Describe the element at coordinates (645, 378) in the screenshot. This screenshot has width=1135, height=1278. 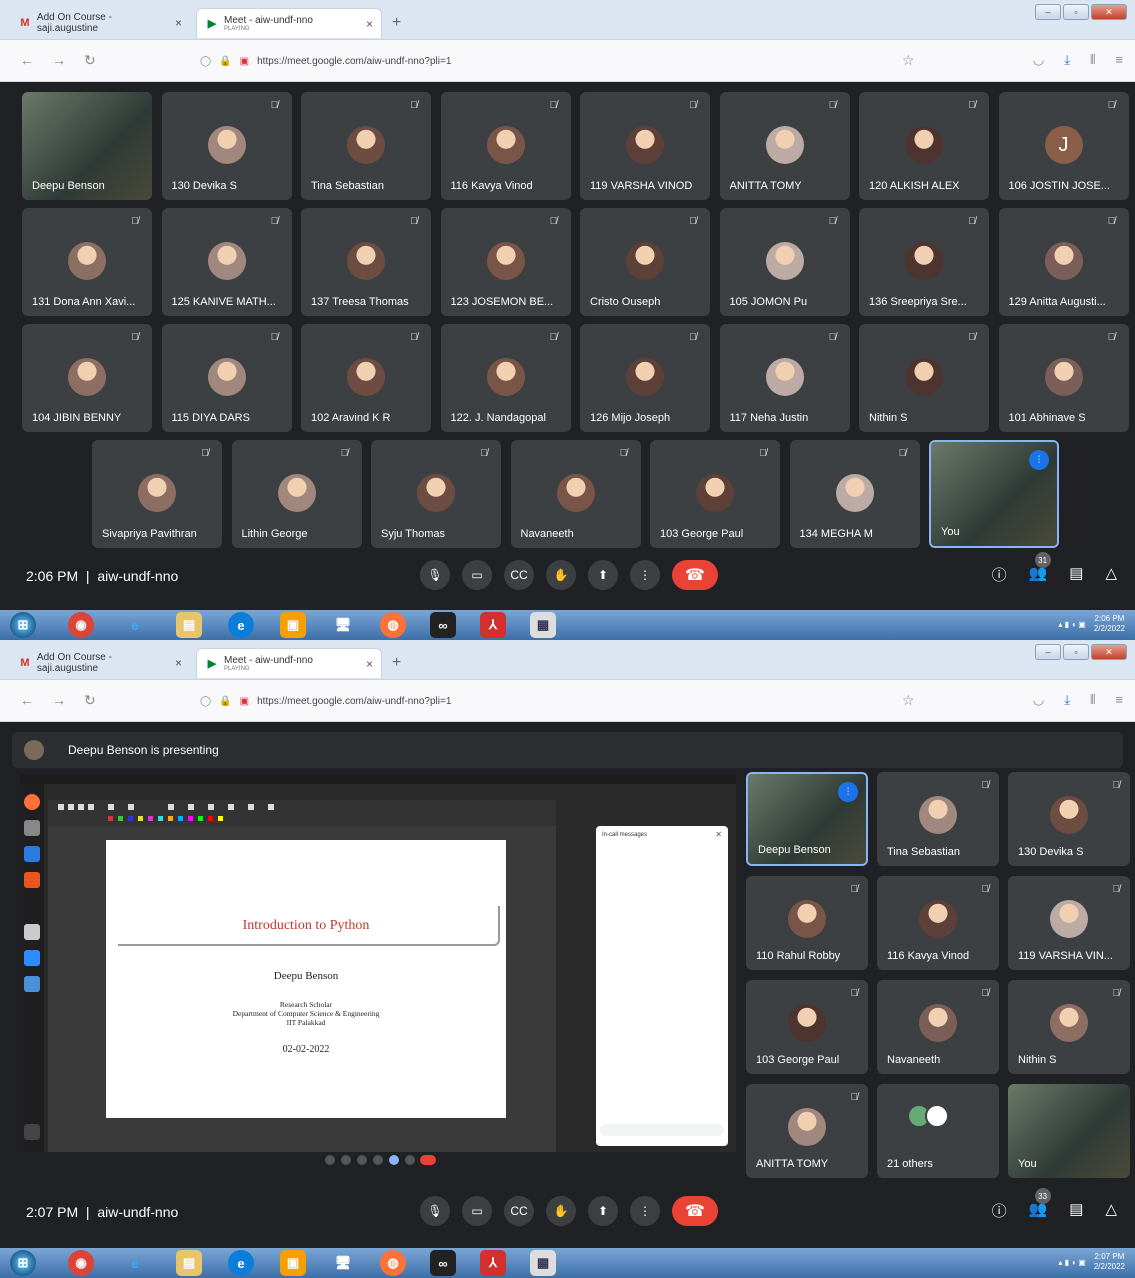
I see `participant-tile: 🎙̸ 126 Mijo Joseph` at that location.